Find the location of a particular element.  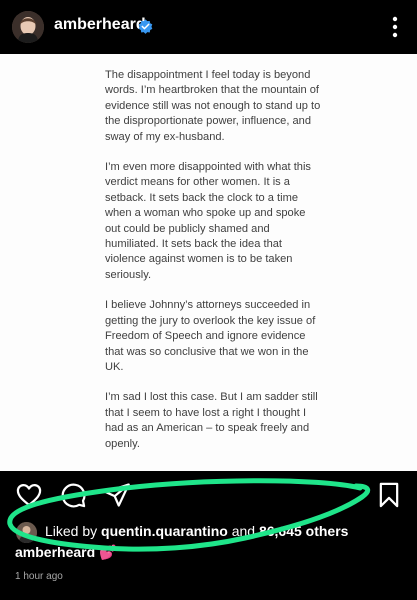

caption: amberheard 💕 is located at coordinates (65, 552).